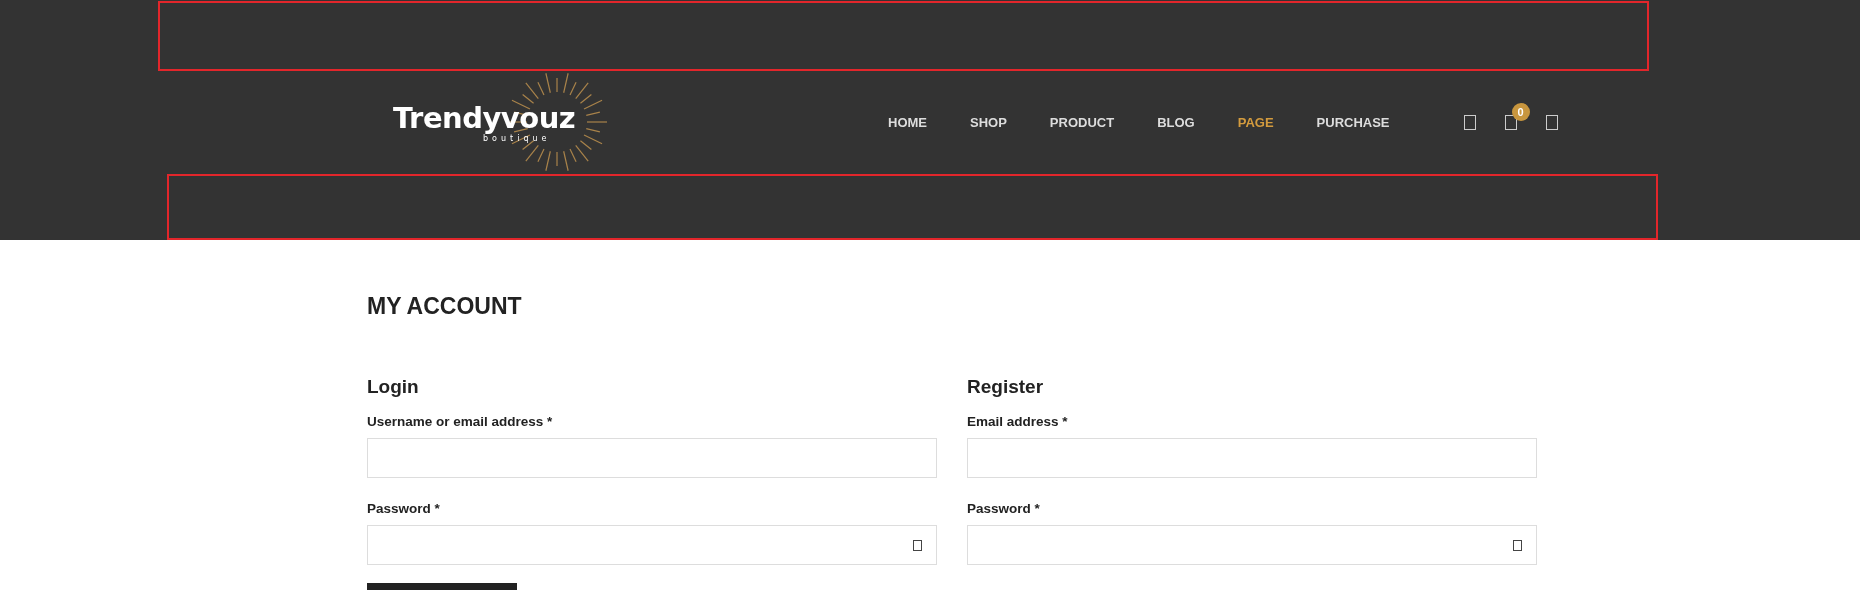 This screenshot has height=590, width=1860. Describe the element at coordinates (445, 306) in the screenshot. I see `page-title: MY ACCOUNT` at that location.